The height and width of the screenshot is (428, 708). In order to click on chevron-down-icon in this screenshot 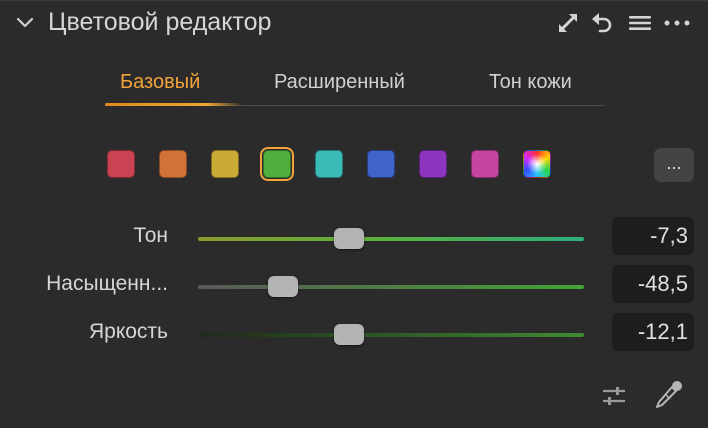, I will do `click(25, 23)`.